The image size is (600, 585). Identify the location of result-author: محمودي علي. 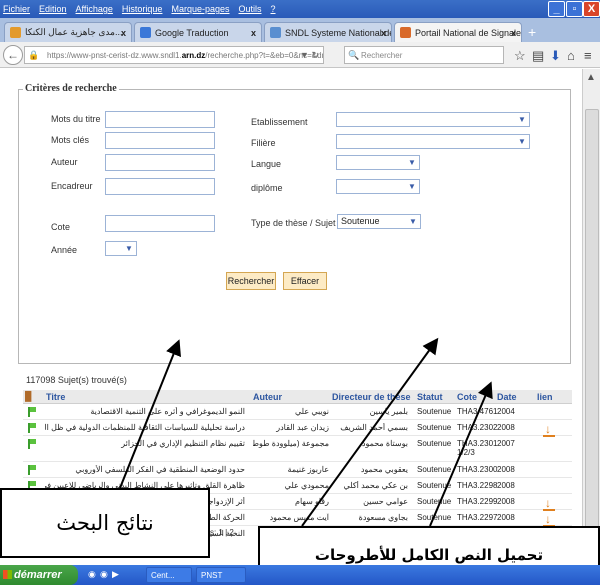
(306, 485).